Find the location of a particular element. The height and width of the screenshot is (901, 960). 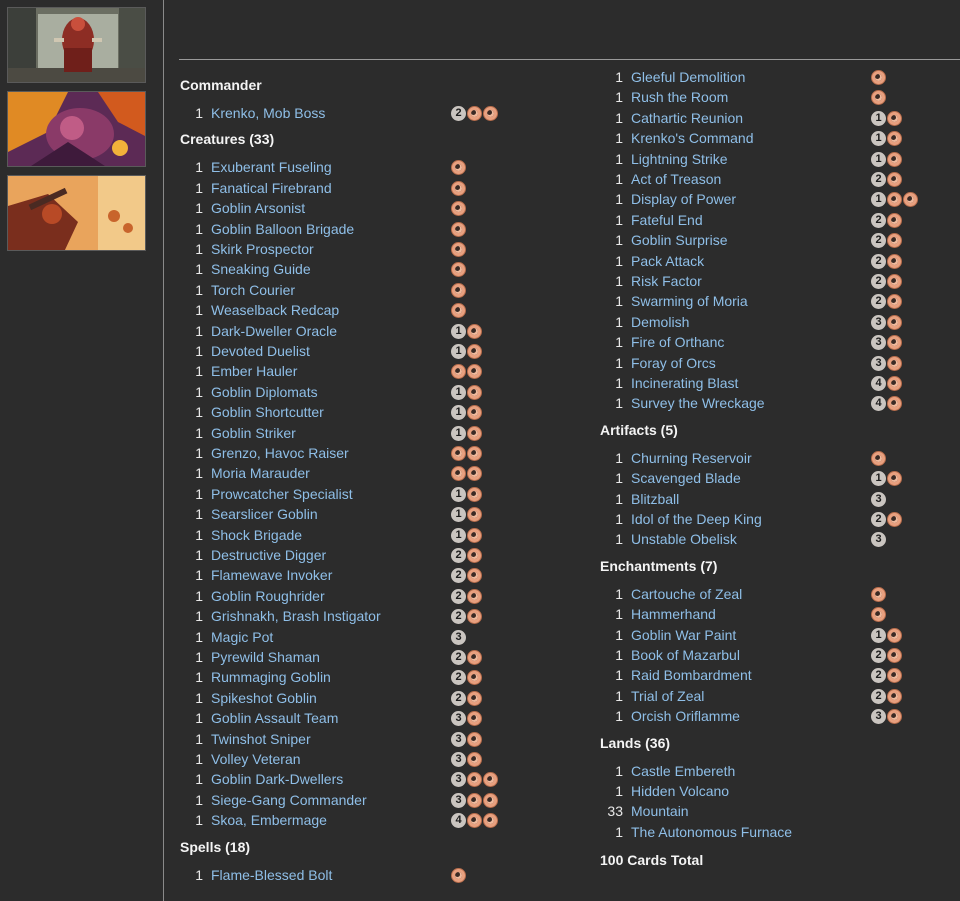

card-row: 1 Foray of Orcs 3 is located at coordinates (480, 363).